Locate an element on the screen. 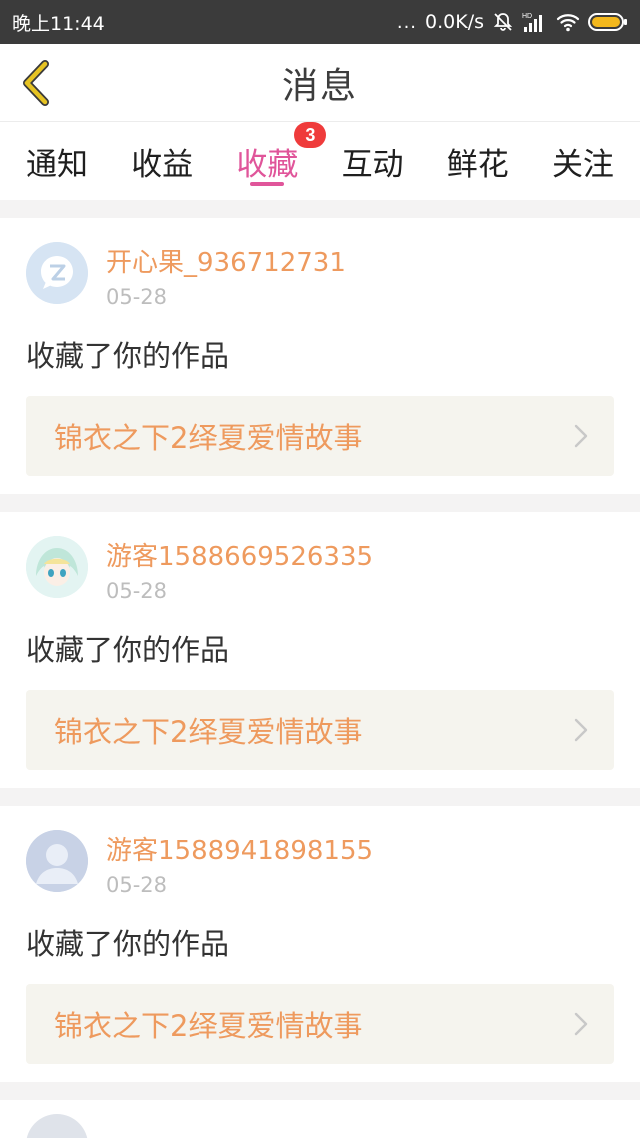 This screenshot has height=1138, width=640. status-time: 晚上11:44 is located at coordinates (58, 23).